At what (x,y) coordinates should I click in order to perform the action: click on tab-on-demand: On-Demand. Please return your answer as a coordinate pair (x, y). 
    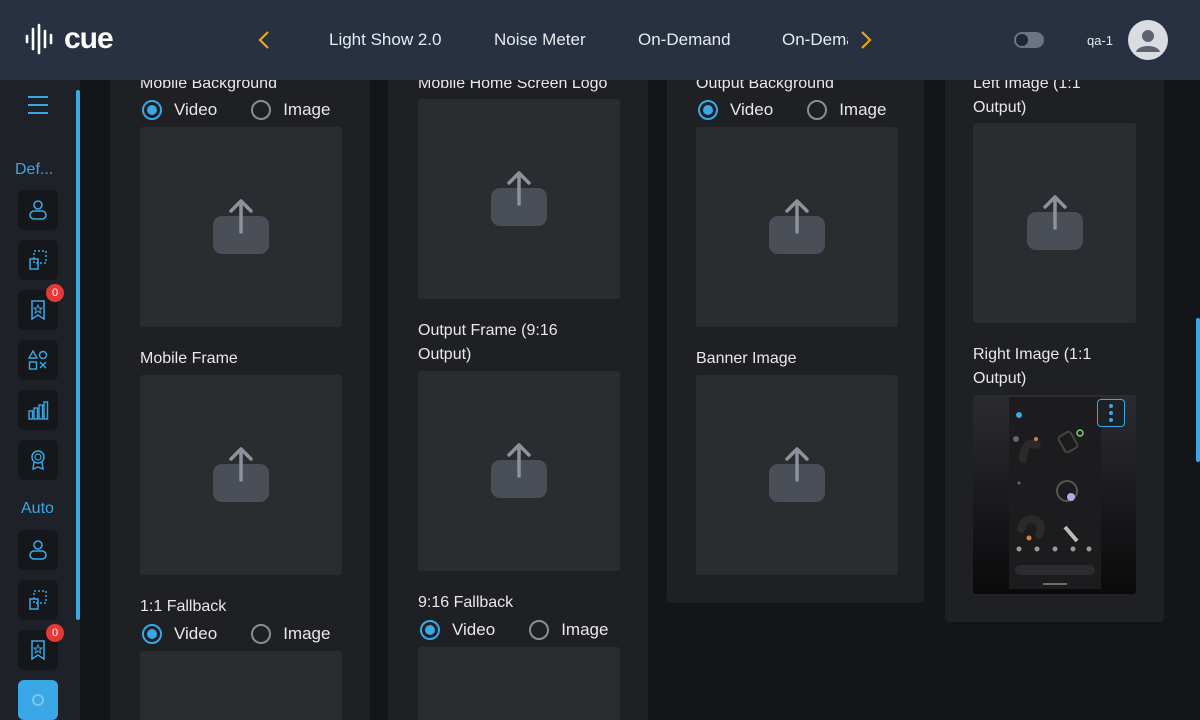
    Looking at the image, I should click on (684, 40).